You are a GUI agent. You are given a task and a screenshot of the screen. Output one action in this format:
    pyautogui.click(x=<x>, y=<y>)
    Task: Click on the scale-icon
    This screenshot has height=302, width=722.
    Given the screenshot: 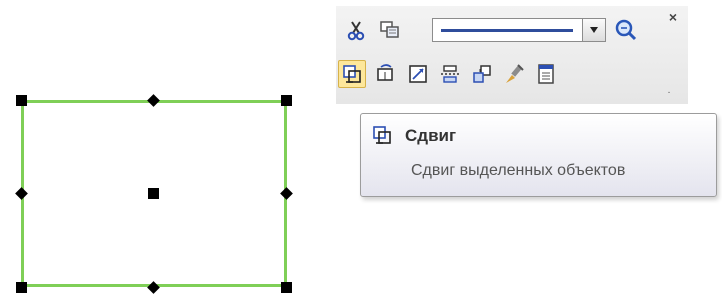 What is the action you would take?
    pyautogui.click(x=418, y=74)
    